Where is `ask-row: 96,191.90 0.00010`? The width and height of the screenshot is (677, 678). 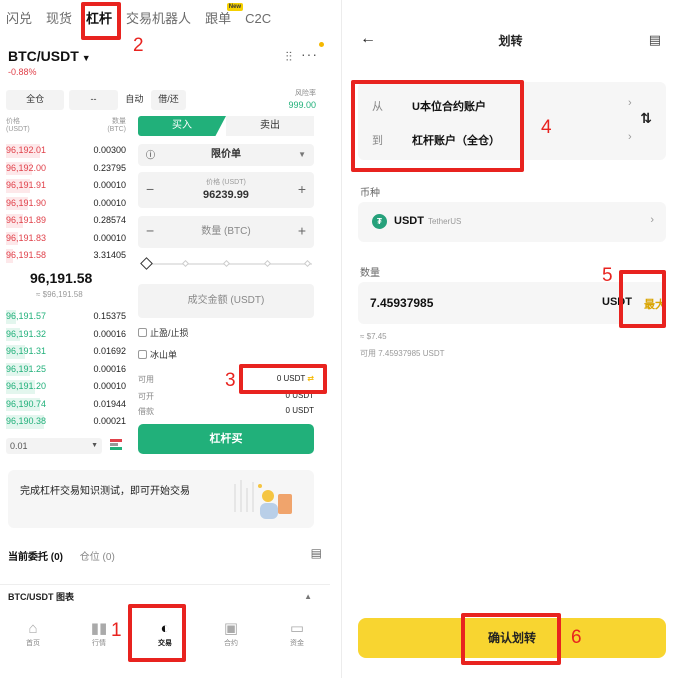
ask-row: 96,191.90 0.00010 is located at coordinates (66, 204).